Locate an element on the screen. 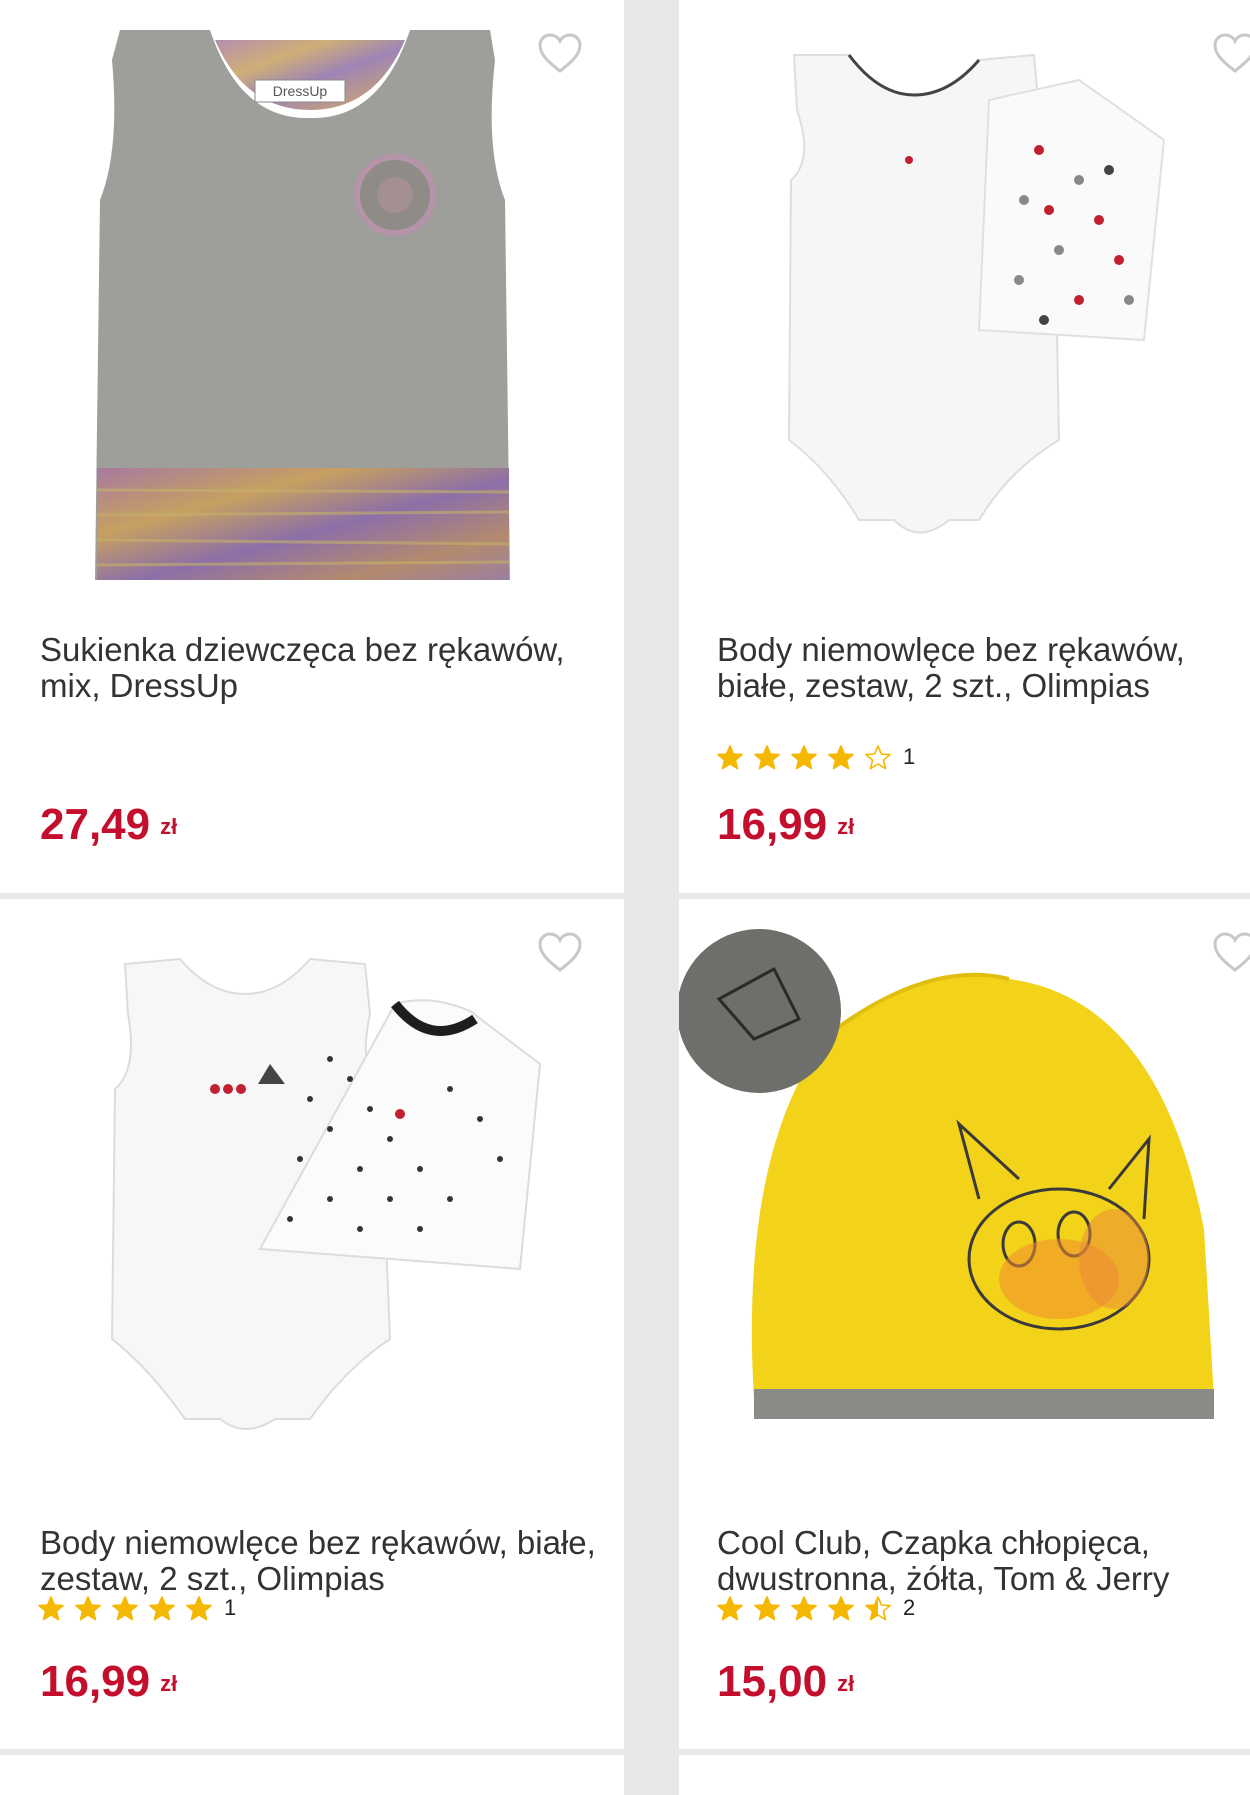 The width and height of the screenshot is (1250, 1795). rating-stars: 2 is located at coordinates (816, 1608).